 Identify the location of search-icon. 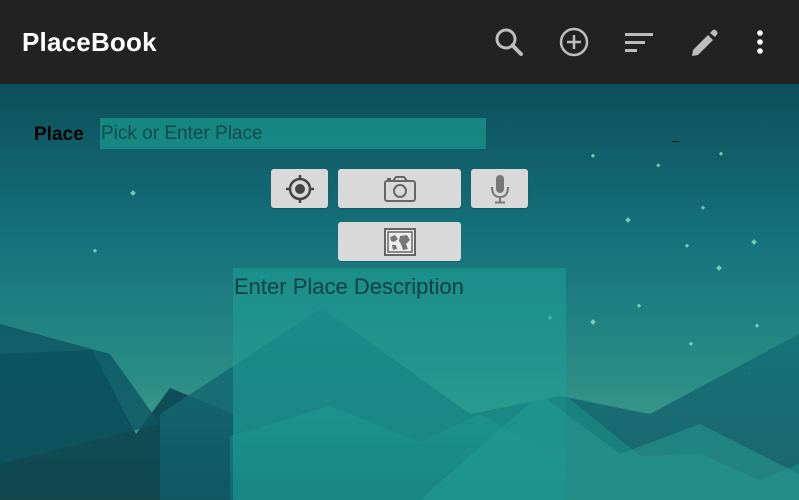
(509, 42).